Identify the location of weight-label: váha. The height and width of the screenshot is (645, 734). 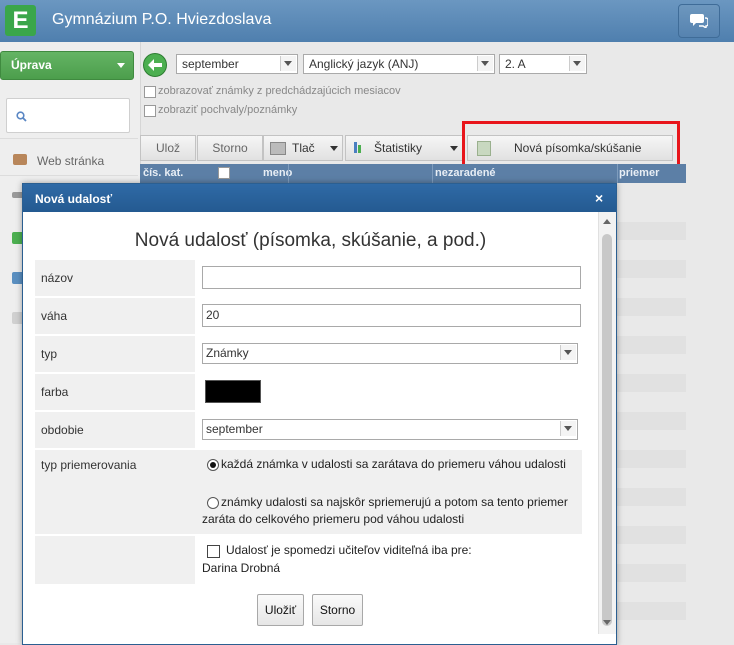
(54, 316).